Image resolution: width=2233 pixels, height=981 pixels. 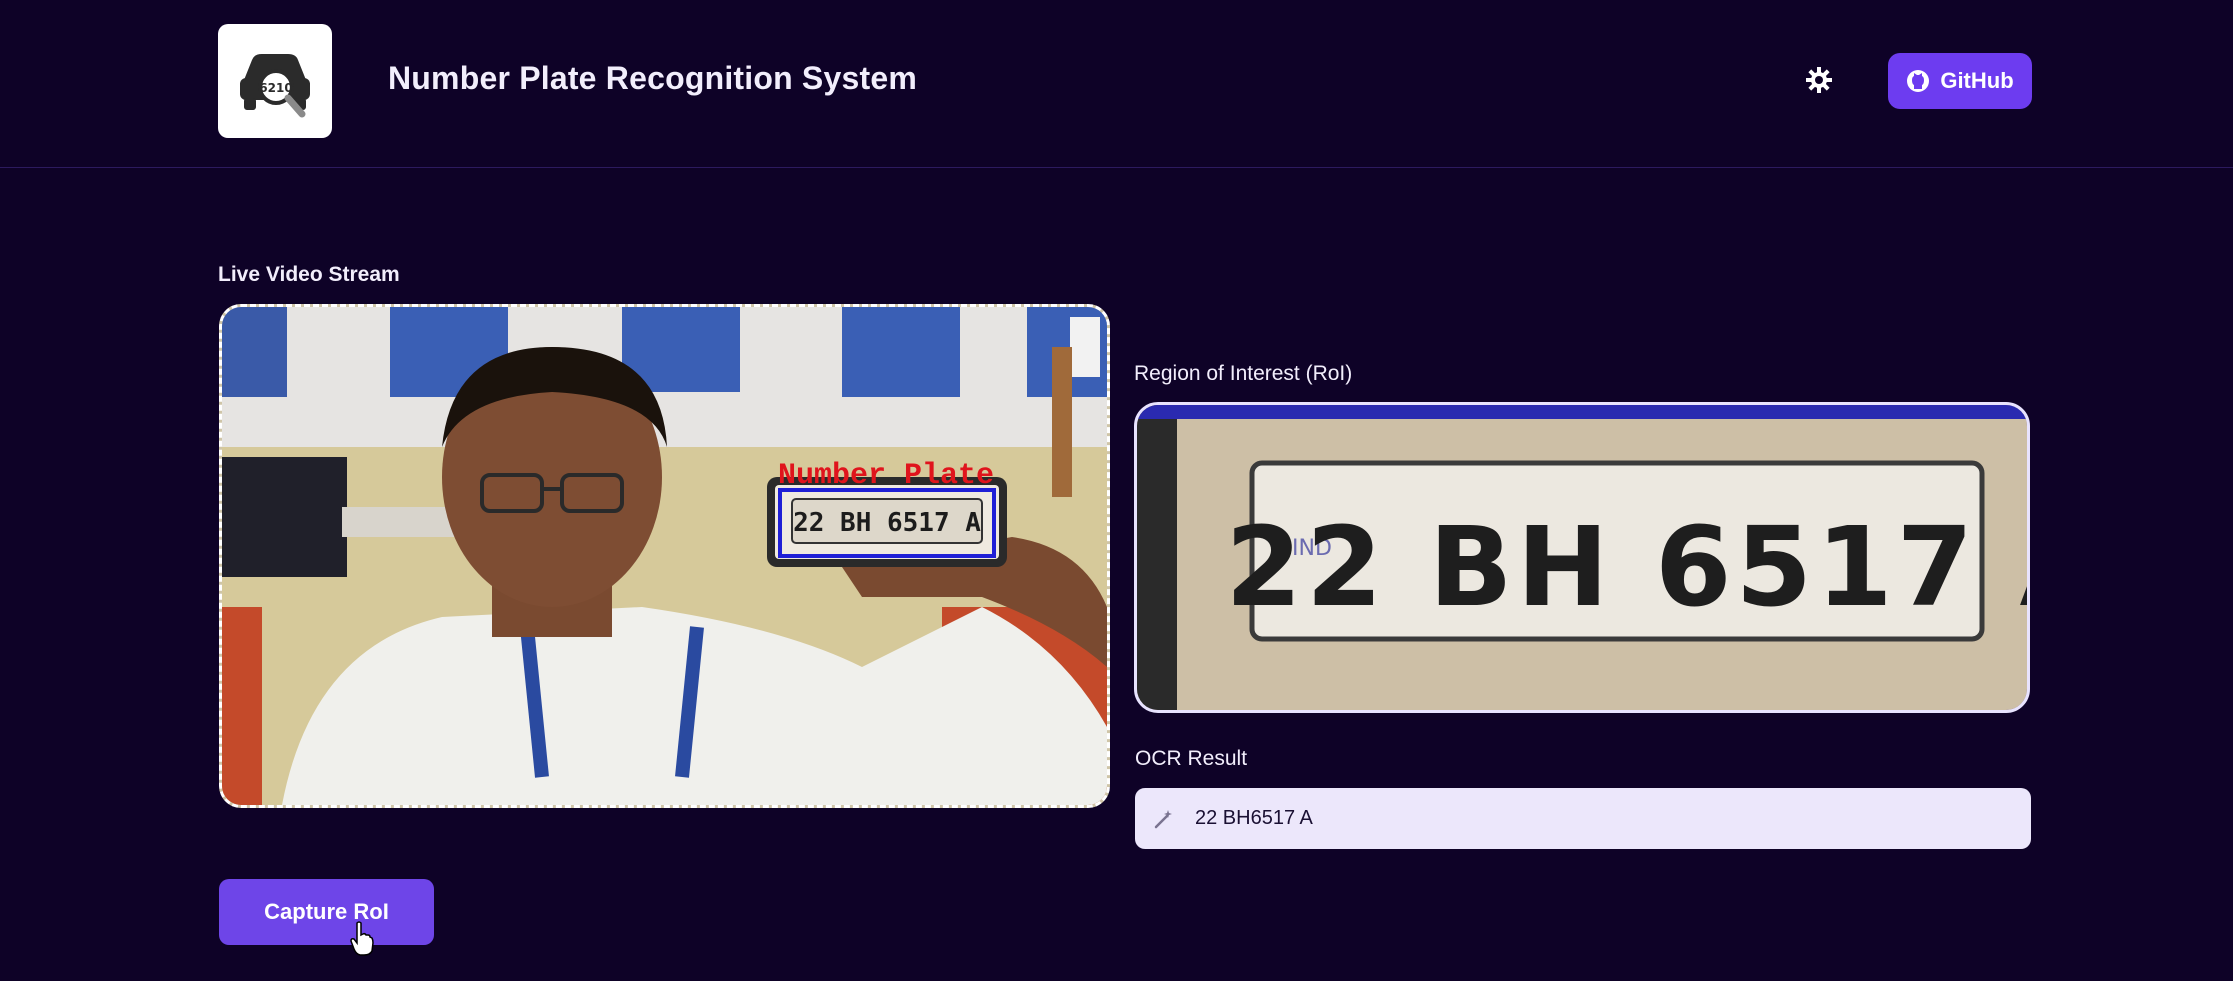 What do you see at coordinates (652, 78) in the screenshot?
I see `page-title: Number Plate Recognition System` at bounding box center [652, 78].